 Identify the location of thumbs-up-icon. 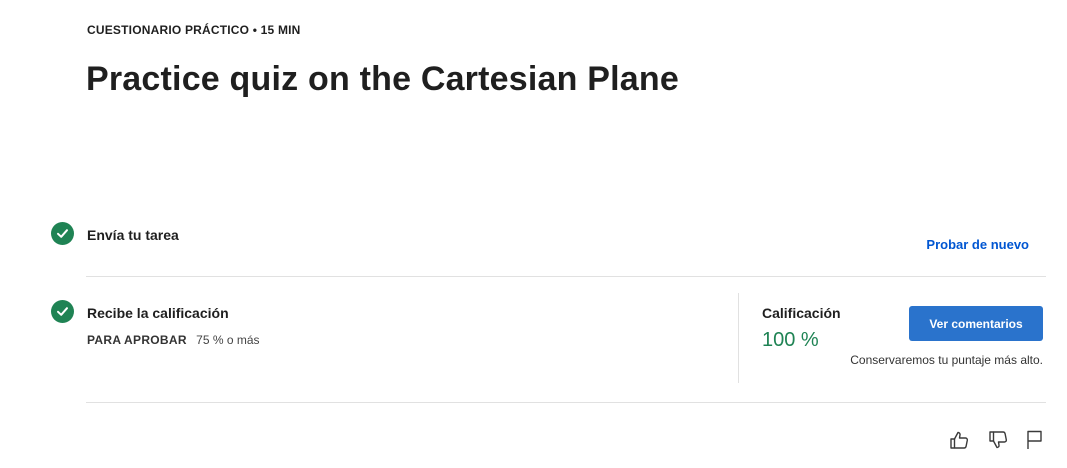
(959, 440).